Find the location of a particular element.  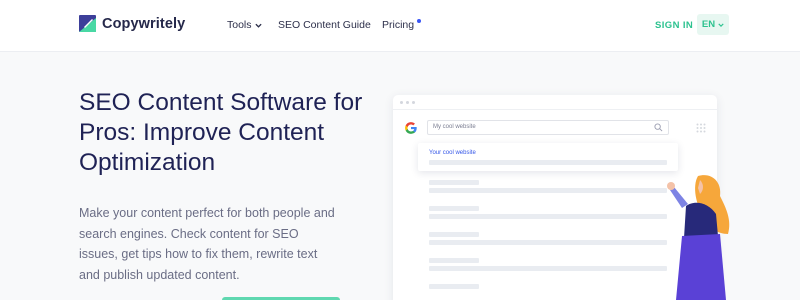

search-result-card is located at coordinates (548, 157).